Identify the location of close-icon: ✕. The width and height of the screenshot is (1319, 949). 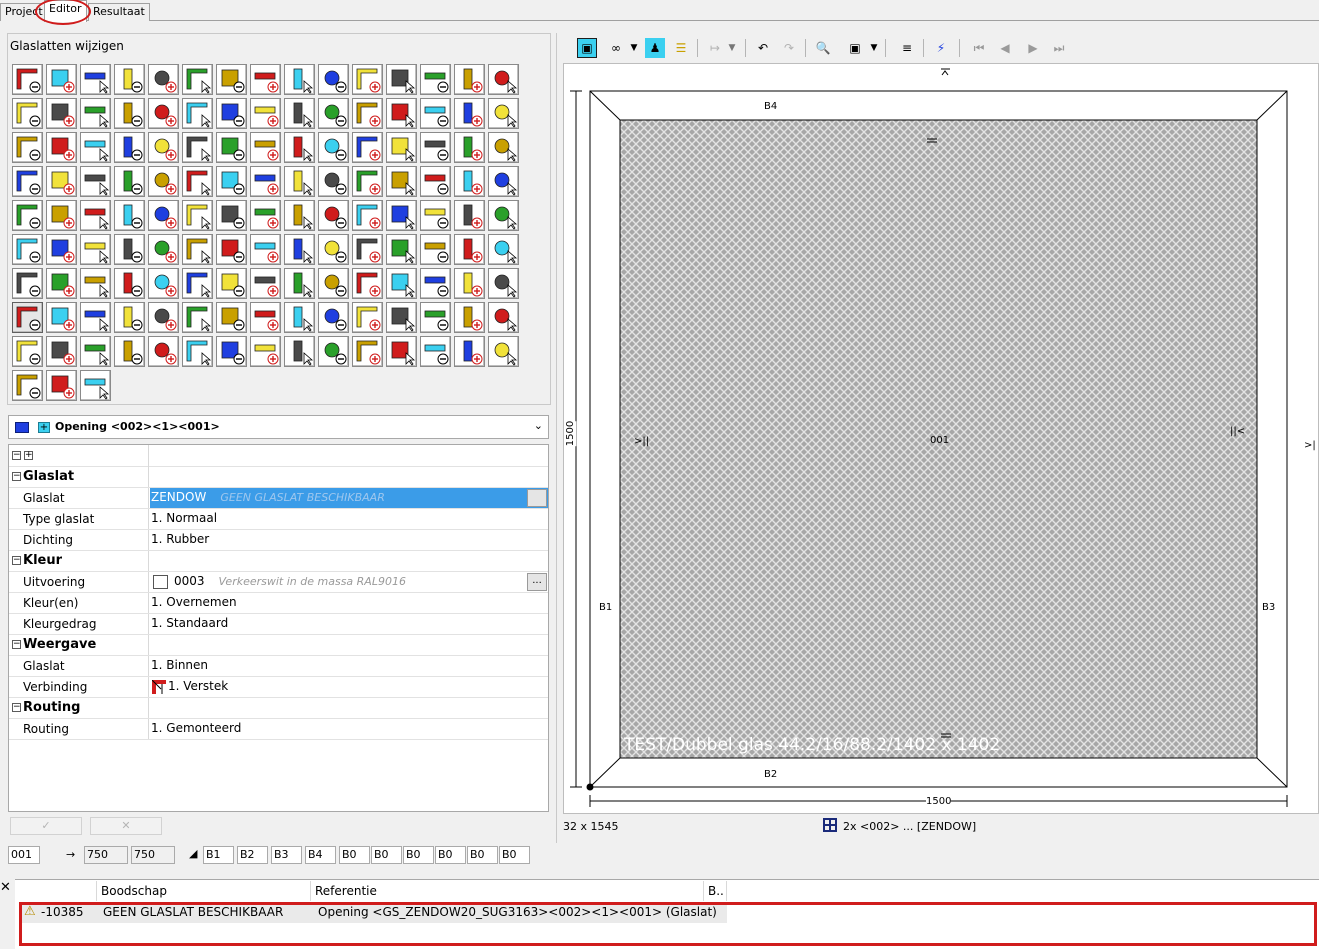
(6, 888).